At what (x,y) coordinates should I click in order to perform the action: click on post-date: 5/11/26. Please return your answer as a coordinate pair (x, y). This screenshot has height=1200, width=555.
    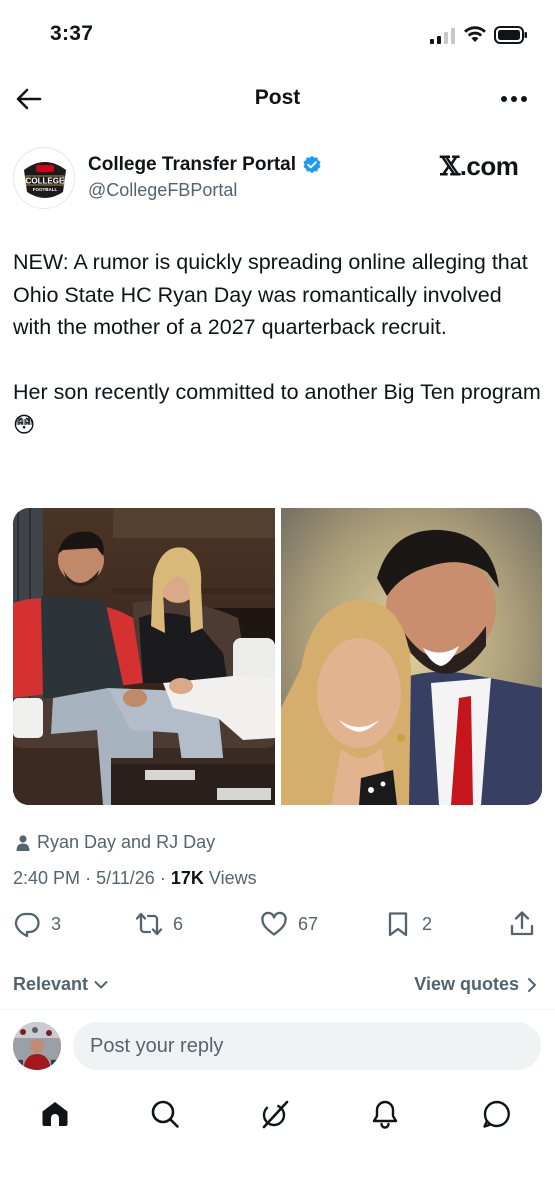
    Looking at the image, I should click on (125, 878).